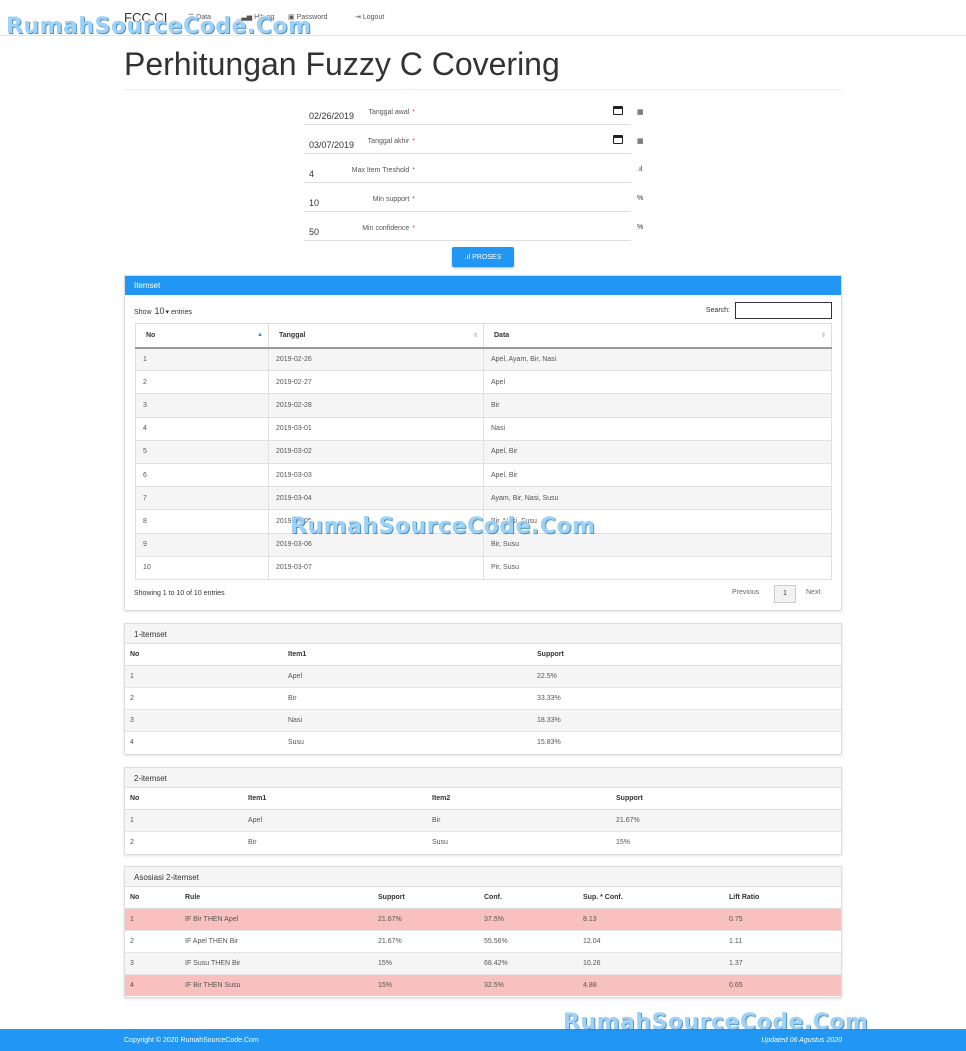 The image size is (966, 1051). Describe the element at coordinates (292, 335) in the screenshot. I see `column-header-label: Tanggal` at that location.